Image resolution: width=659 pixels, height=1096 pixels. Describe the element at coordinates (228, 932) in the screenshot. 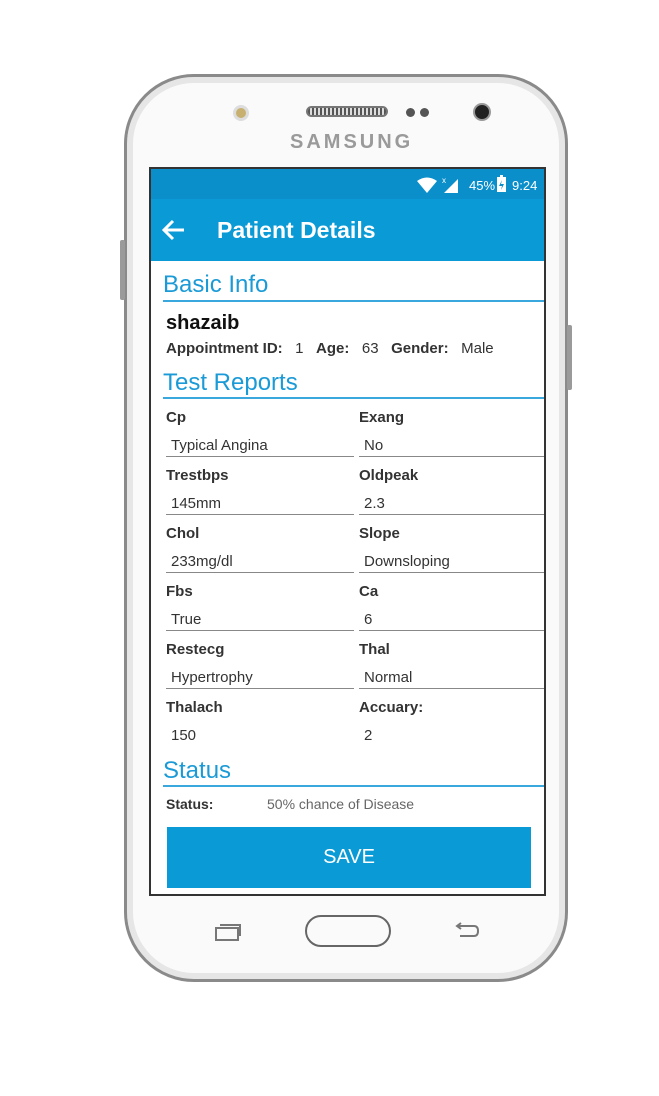

I see `recent-apps-icon` at that location.